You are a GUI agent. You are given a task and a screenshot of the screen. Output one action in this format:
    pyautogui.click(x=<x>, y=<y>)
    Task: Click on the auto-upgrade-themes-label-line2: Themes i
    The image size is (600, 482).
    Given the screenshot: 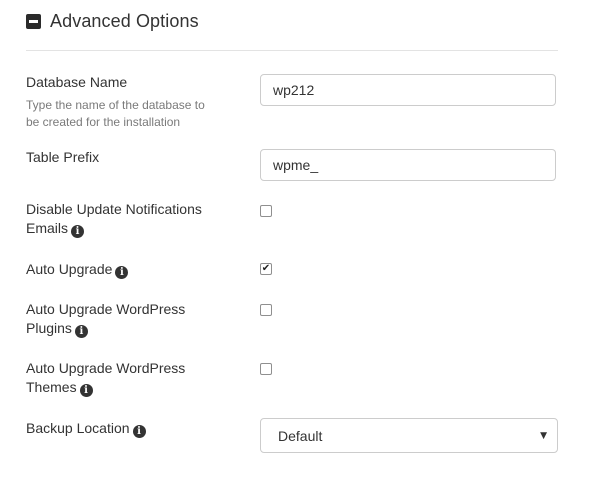 What is the action you would take?
    pyautogui.click(x=59, y=387)
    